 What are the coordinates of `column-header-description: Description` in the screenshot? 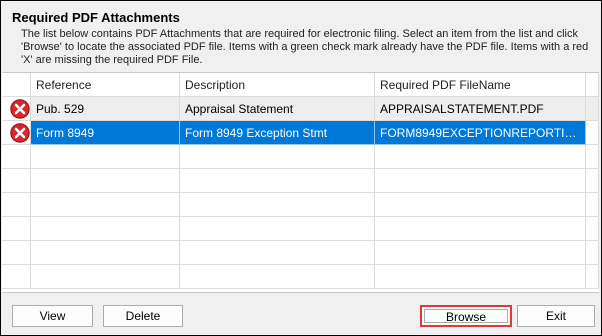 It's located at (277, 85).